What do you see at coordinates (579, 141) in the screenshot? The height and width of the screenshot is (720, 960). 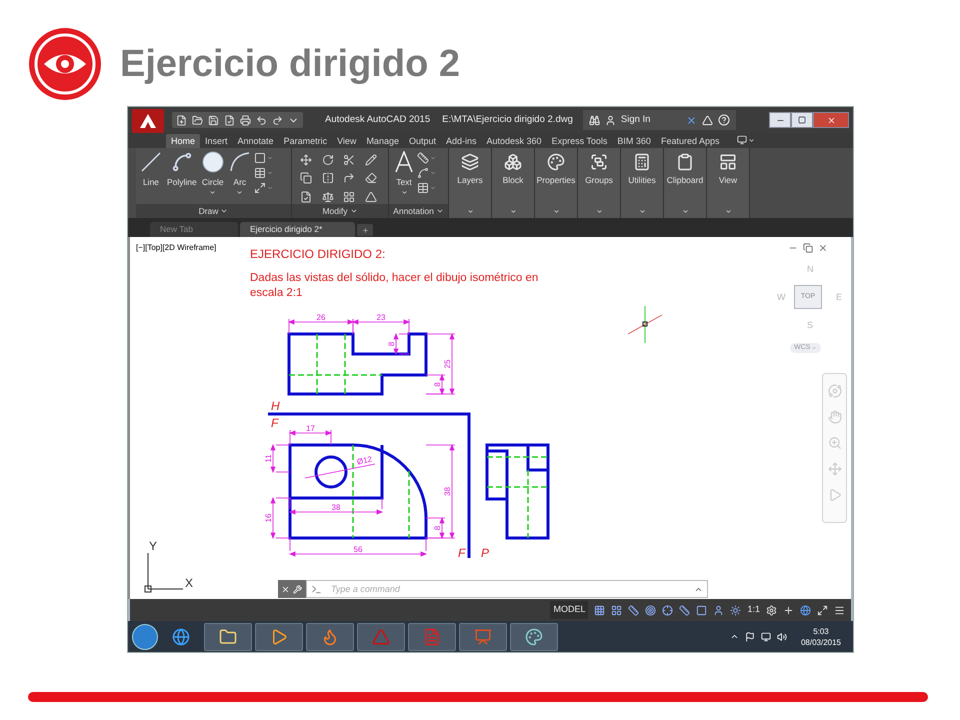 I see `ribbon-tab: Express Tools` at bounding box center [579, 141].